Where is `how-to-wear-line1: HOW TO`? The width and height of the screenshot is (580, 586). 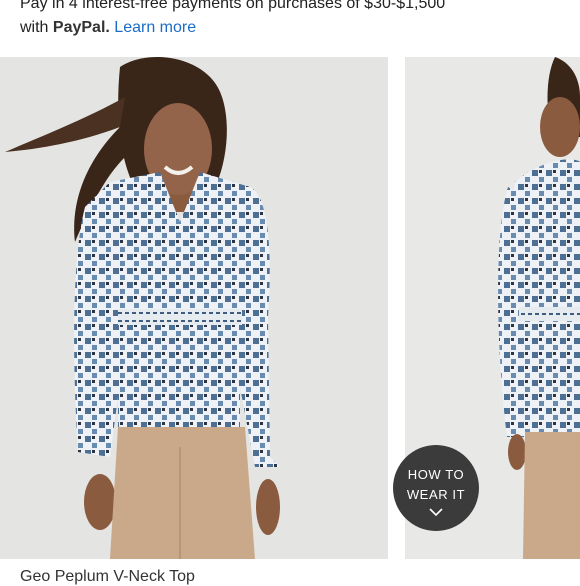
how-to-wear-line1: HOW TO is located at coordinates (436, 474).